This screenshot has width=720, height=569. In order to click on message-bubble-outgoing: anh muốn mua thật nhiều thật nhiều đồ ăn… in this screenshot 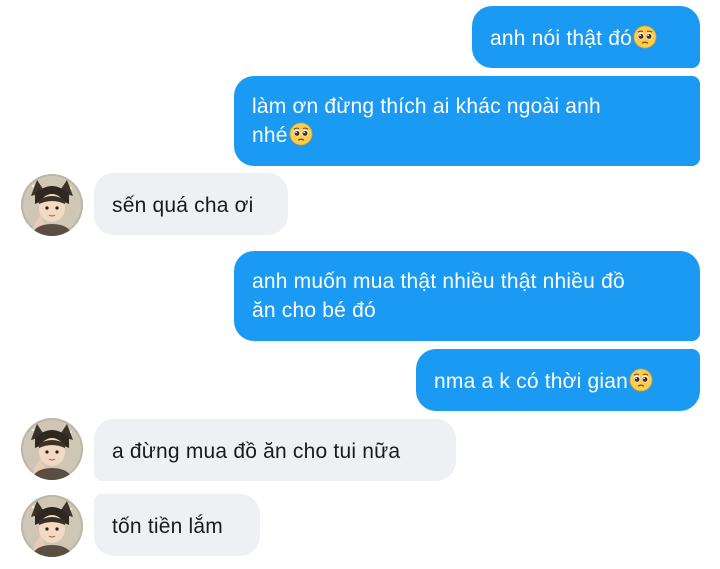, I will do `click(467, 296)`.